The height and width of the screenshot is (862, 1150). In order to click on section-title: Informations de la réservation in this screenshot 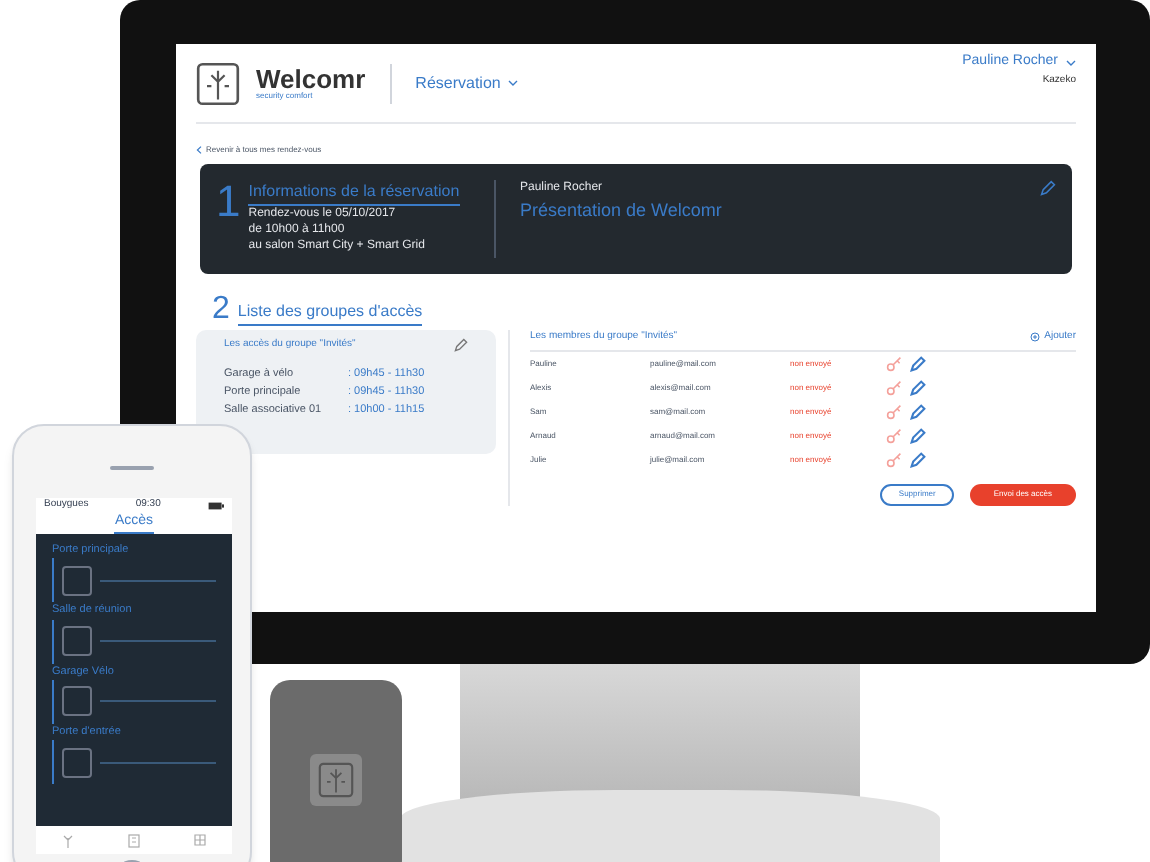, I will do `click(354, 193)`.